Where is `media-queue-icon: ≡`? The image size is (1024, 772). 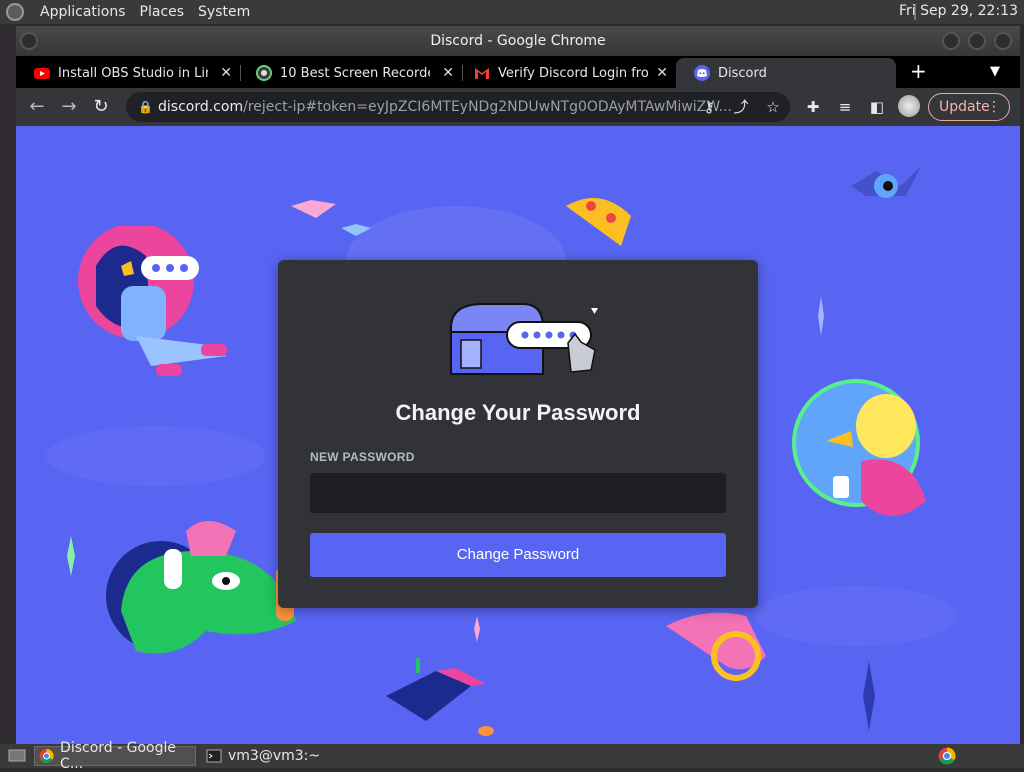
media-queue-icon: ≡ is located at coordinates (845, 107).